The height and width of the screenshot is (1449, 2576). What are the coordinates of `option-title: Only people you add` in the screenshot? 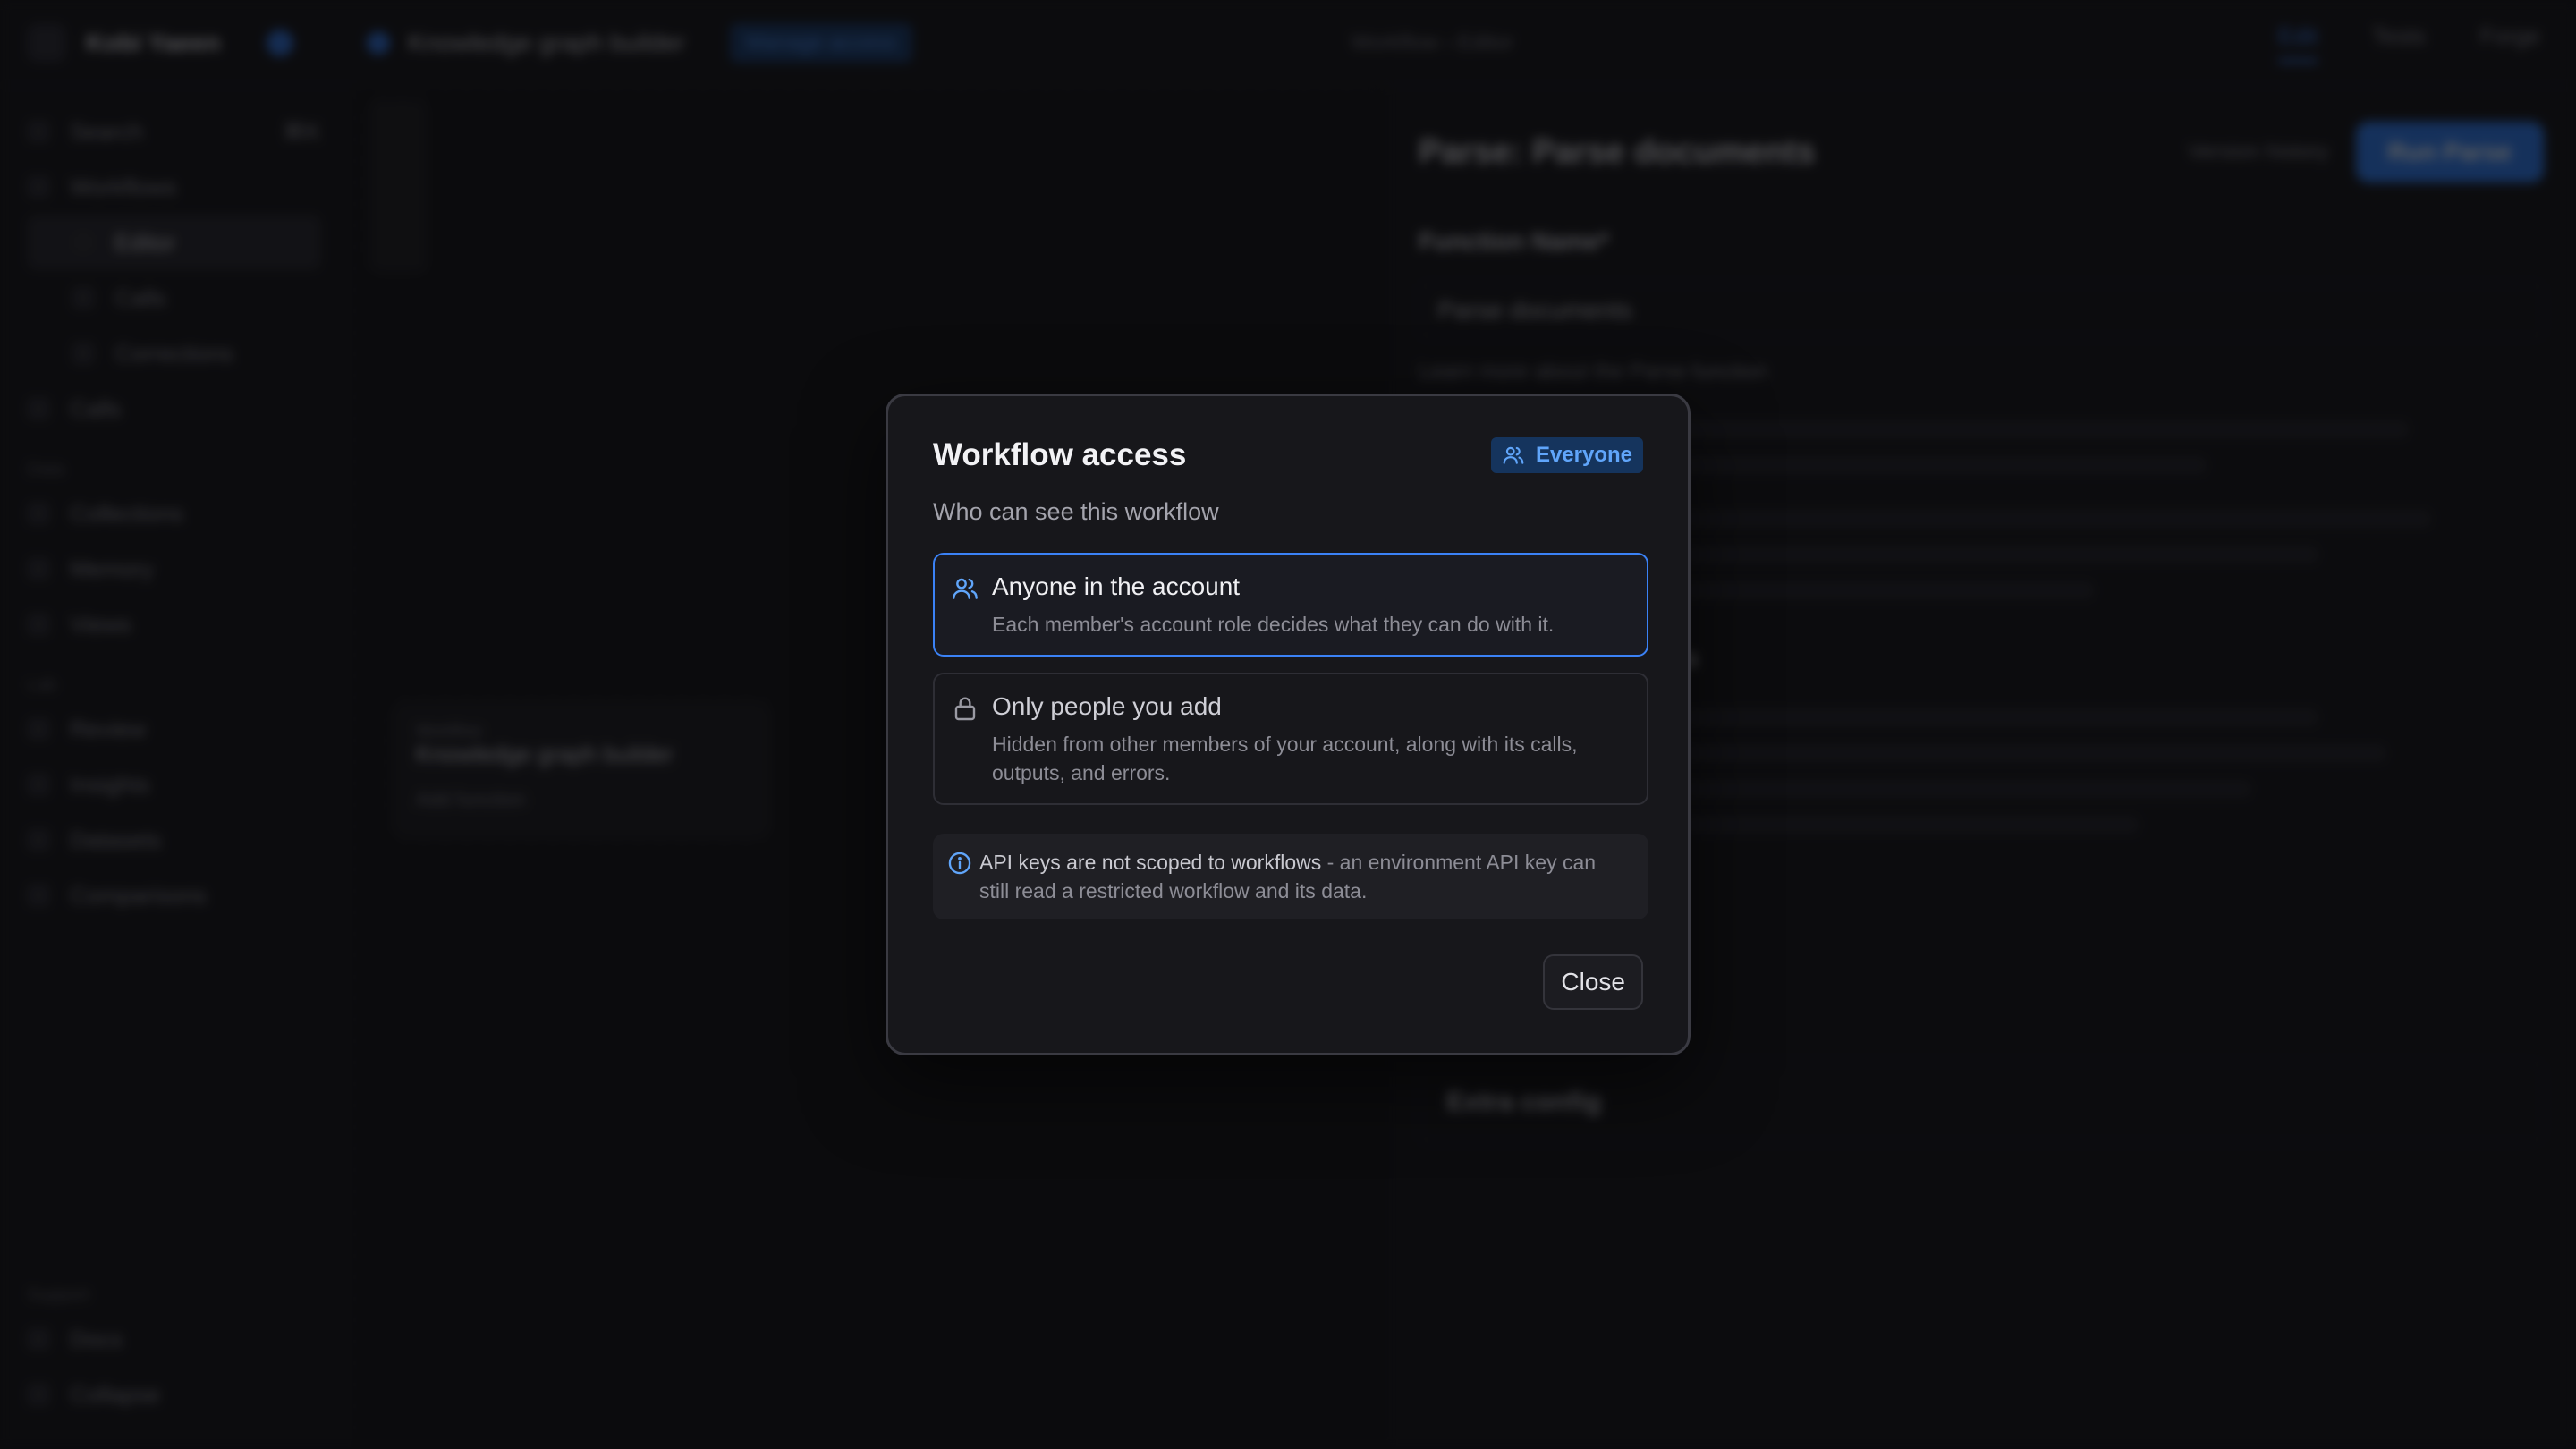 It's located at (1107, 706).